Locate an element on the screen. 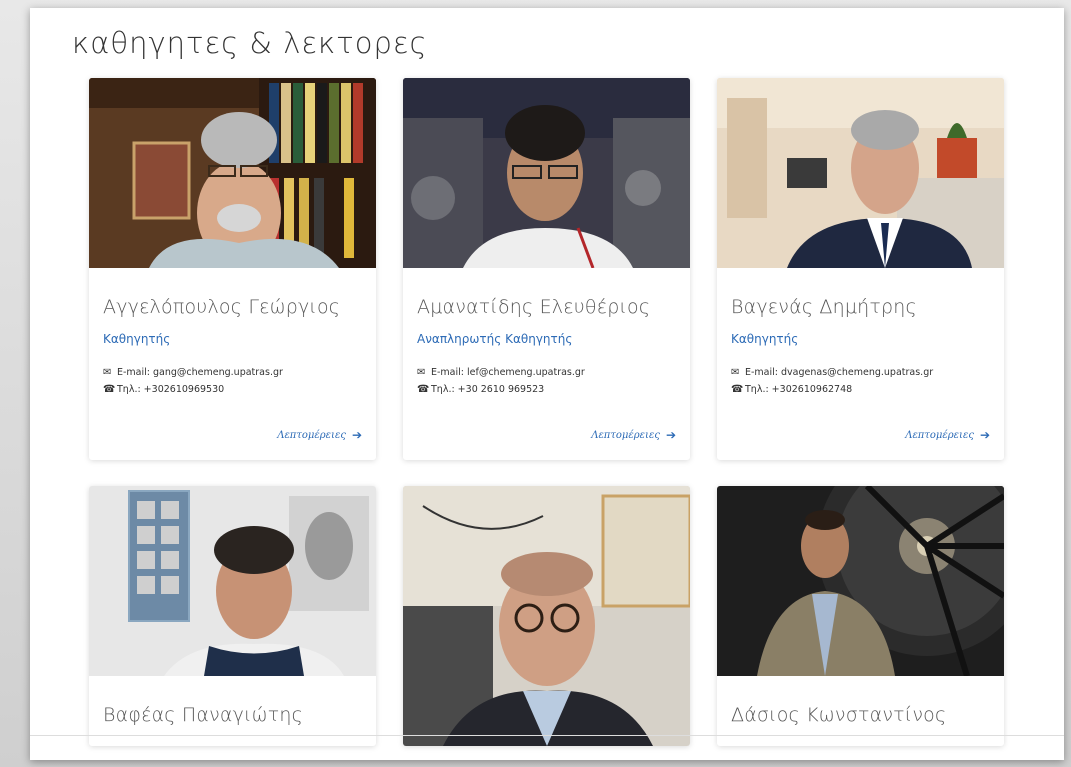 This screenshot has width=1071, height=767. faculty-name: Βαγενάς Δημήτρης is located at coordinates (824, 307).